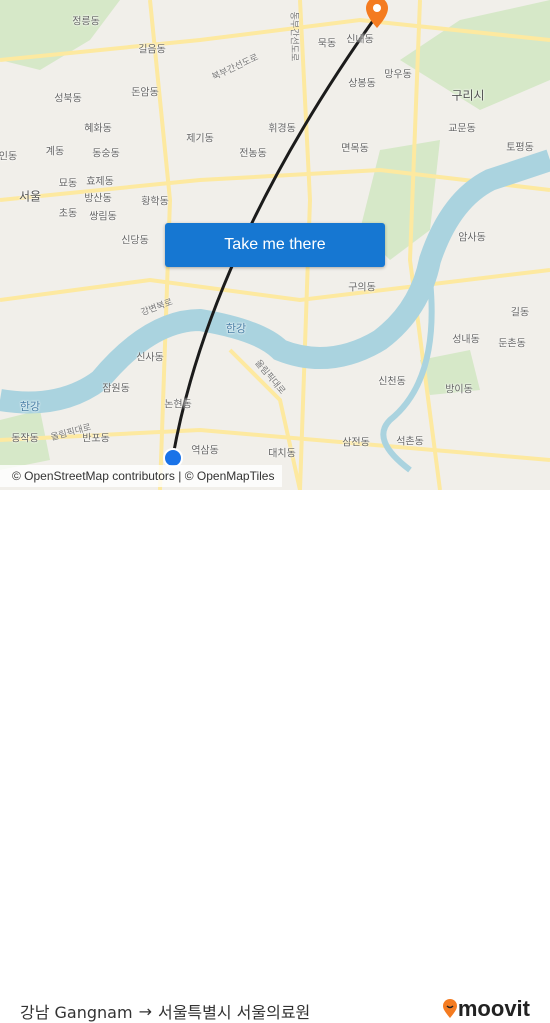 This screenshot has height=1023, width=550. What do you see at coordinates (68, 184) in the screenshot?
I see `map-label: 묘동` at bounding box center [68, 184].